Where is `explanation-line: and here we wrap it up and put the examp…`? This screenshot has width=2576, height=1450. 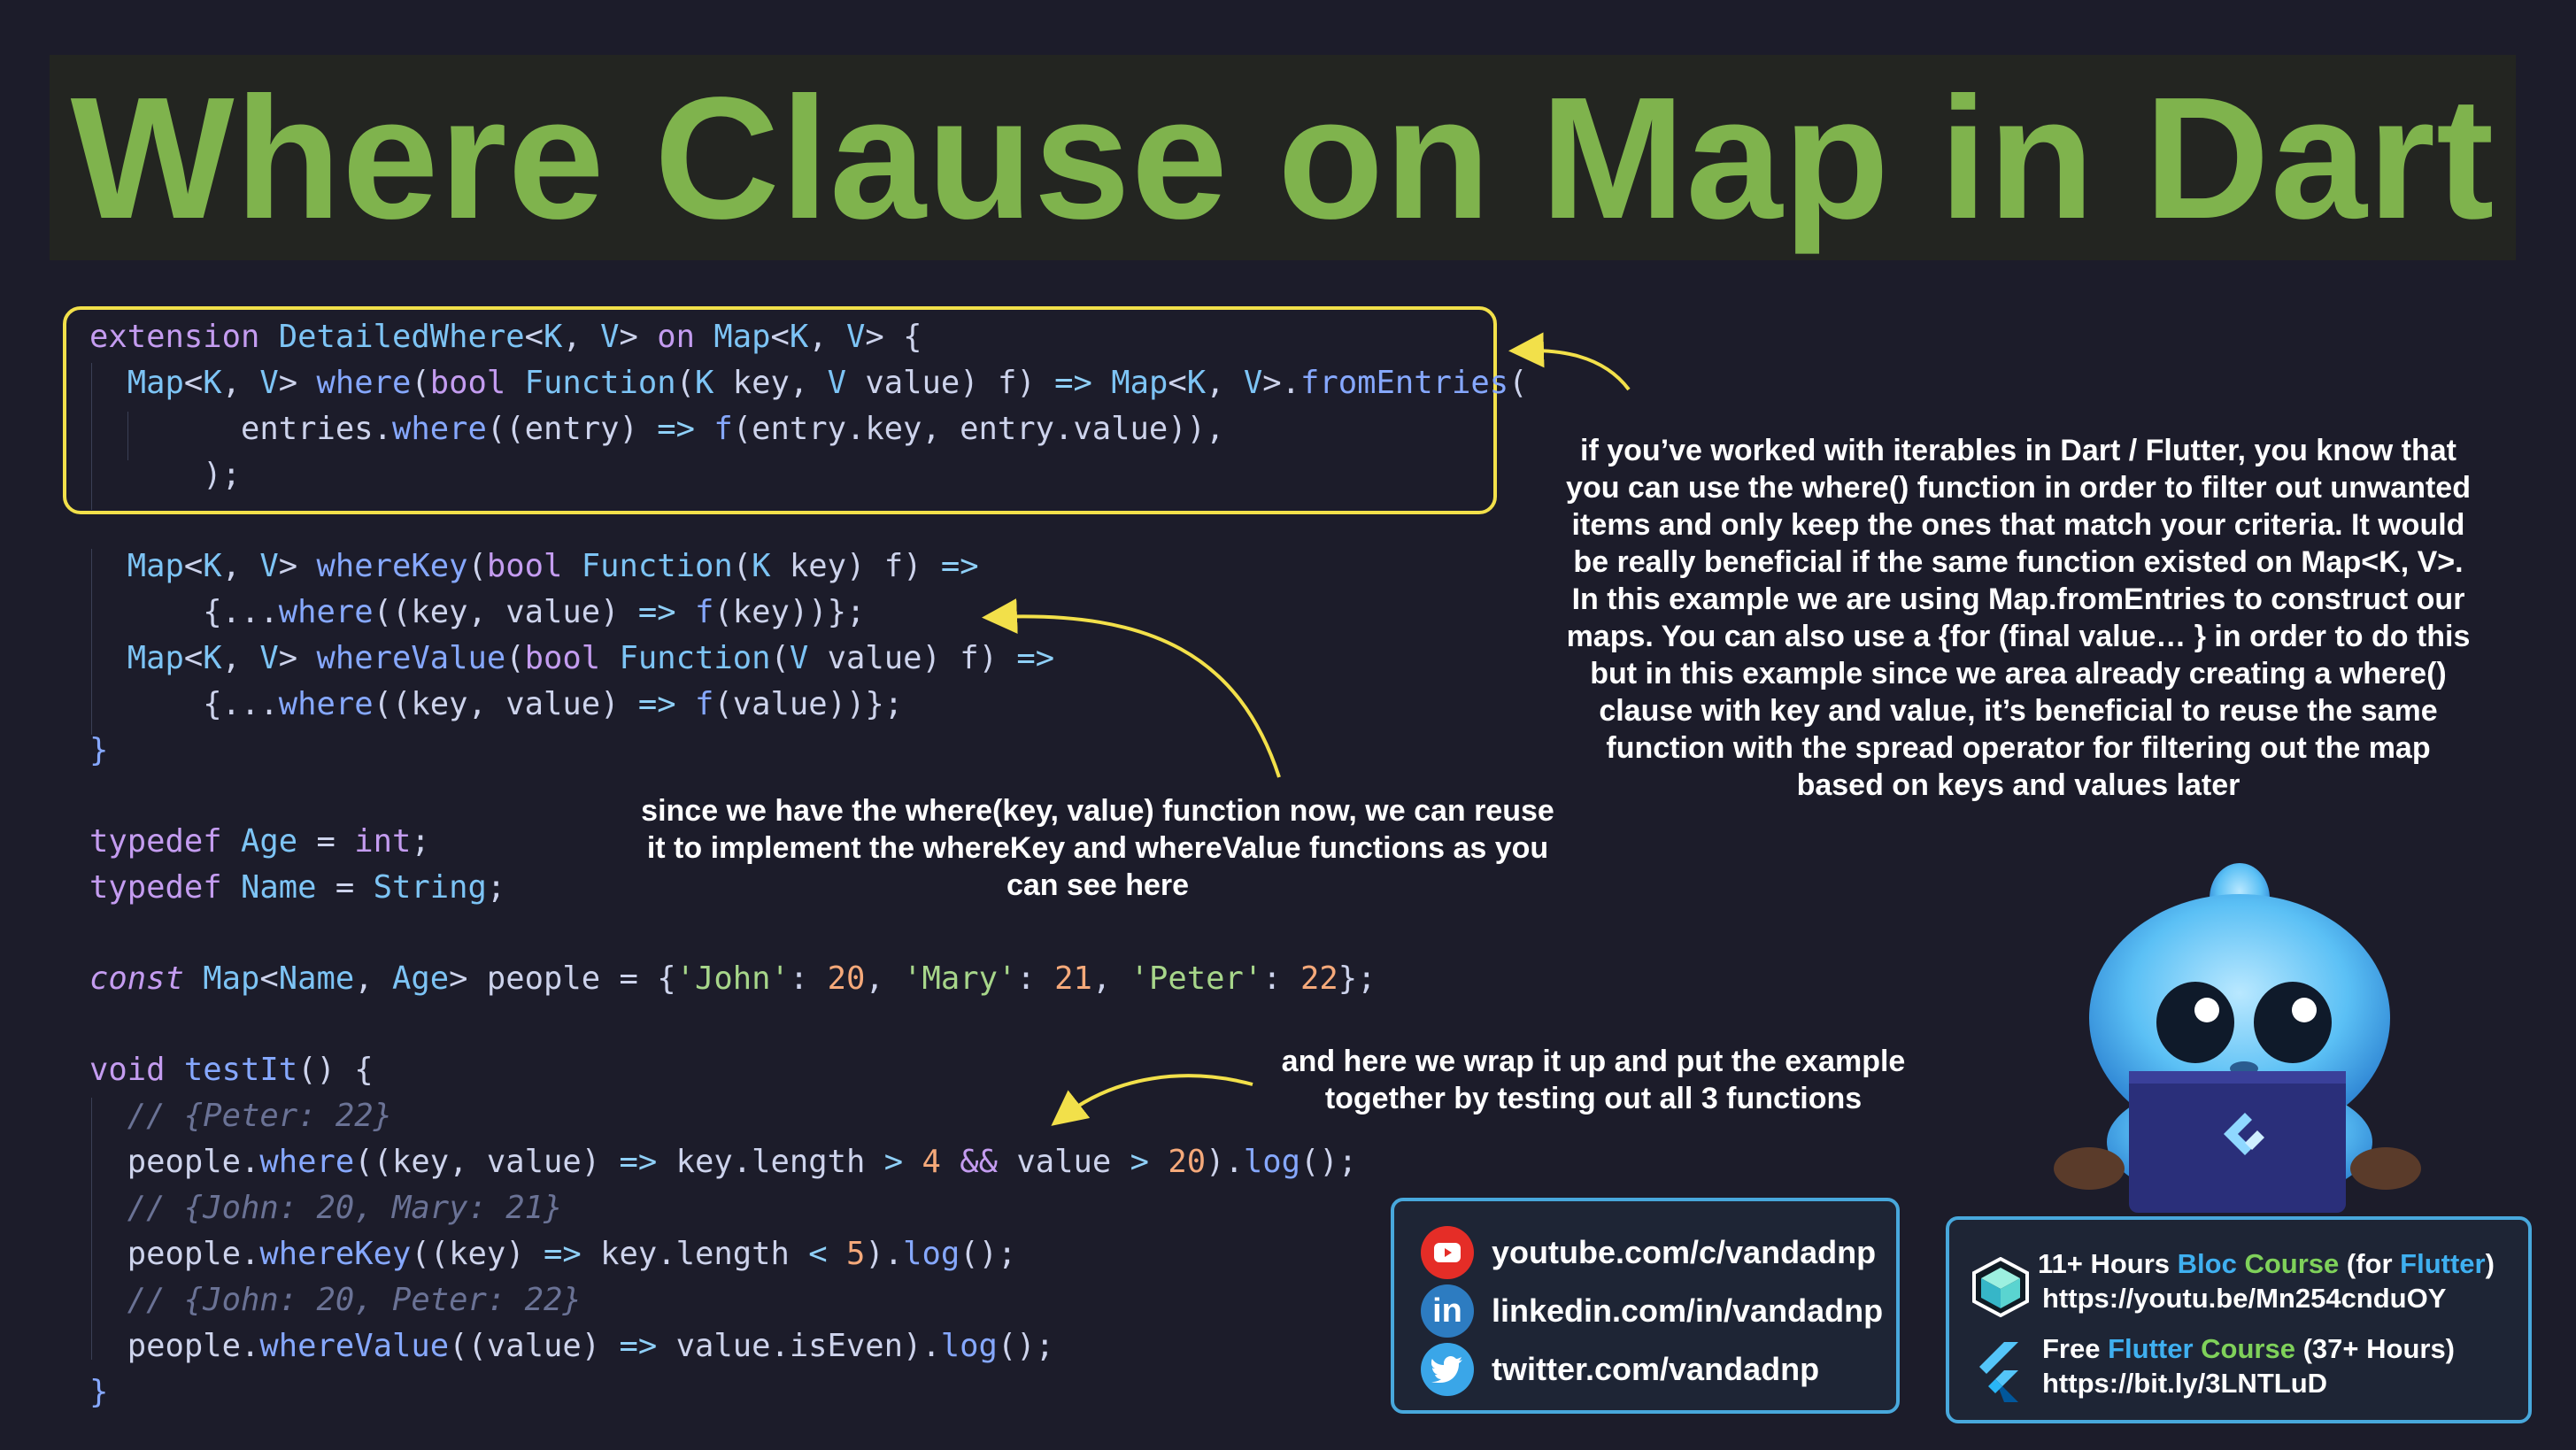 explanation-line: and here we wrap it up and put the examp… is located at coordinates (1593, 1061).